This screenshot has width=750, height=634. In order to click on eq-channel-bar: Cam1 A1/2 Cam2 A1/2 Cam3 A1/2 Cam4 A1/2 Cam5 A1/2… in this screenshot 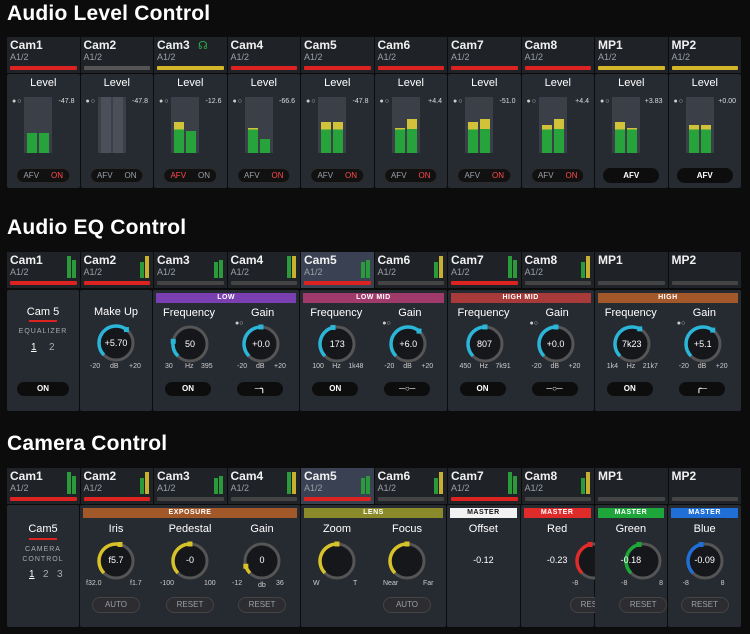, I will do `click(374, 270)`.